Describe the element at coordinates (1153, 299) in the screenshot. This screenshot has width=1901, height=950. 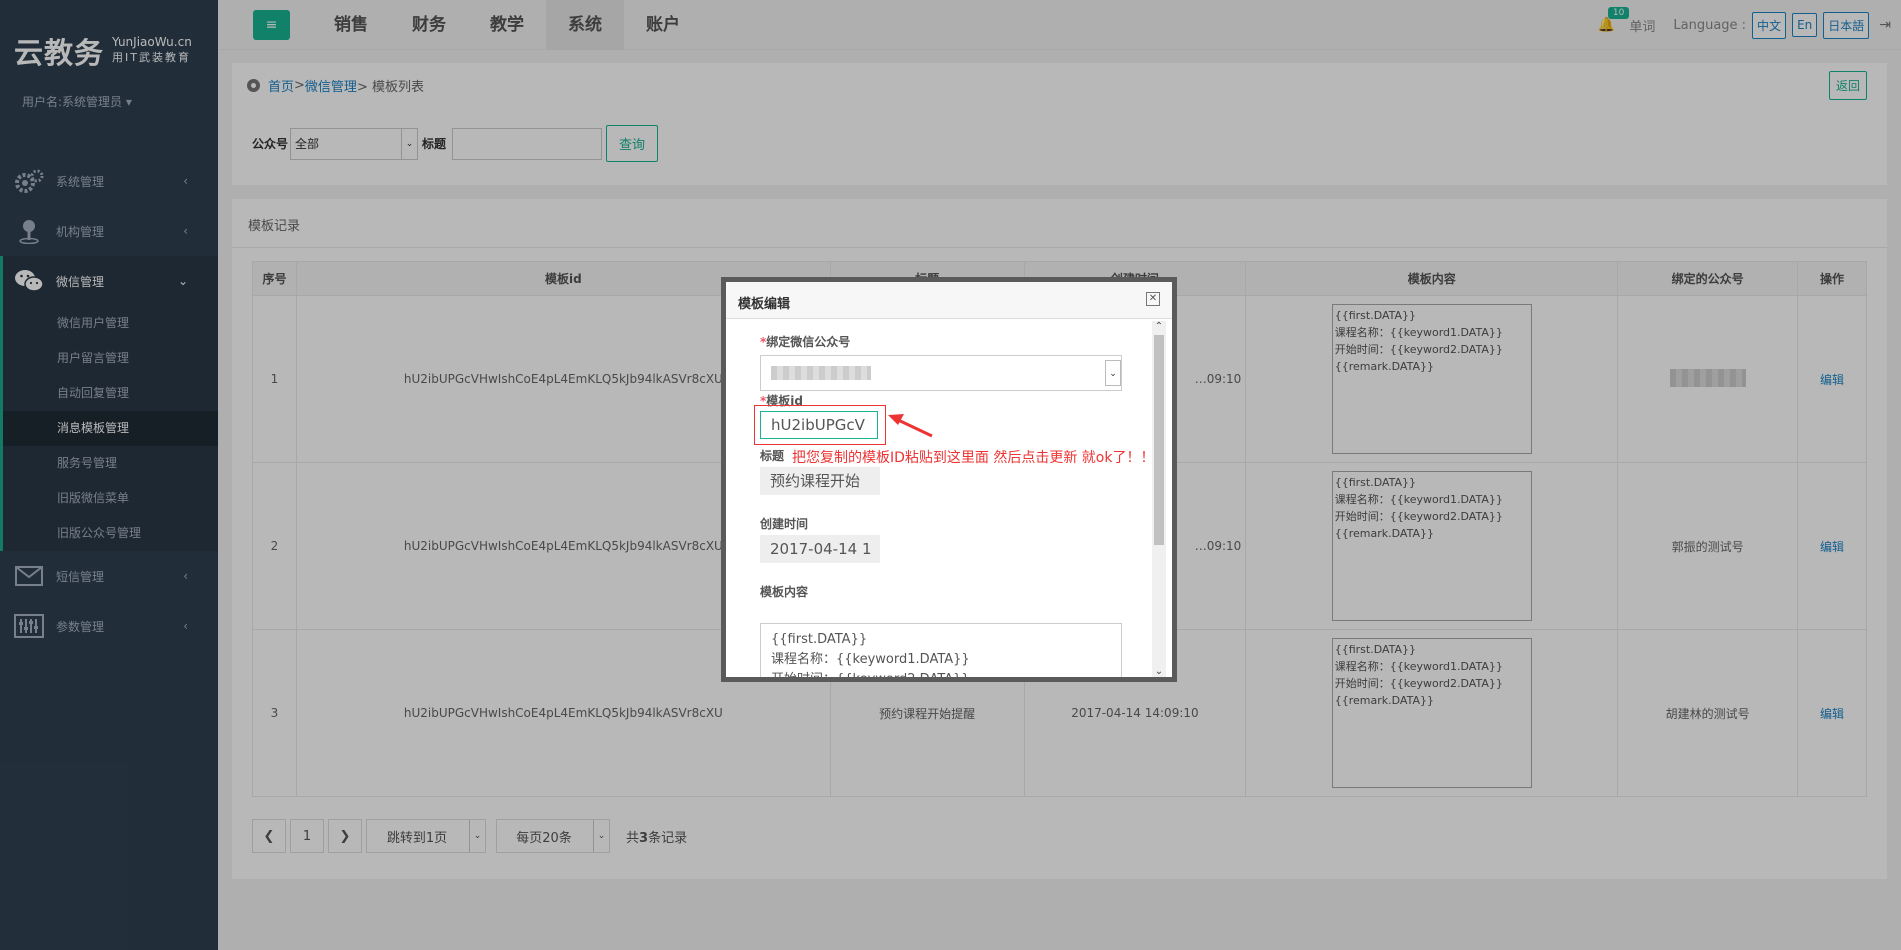
I see `close-icon: ✕` at that location.